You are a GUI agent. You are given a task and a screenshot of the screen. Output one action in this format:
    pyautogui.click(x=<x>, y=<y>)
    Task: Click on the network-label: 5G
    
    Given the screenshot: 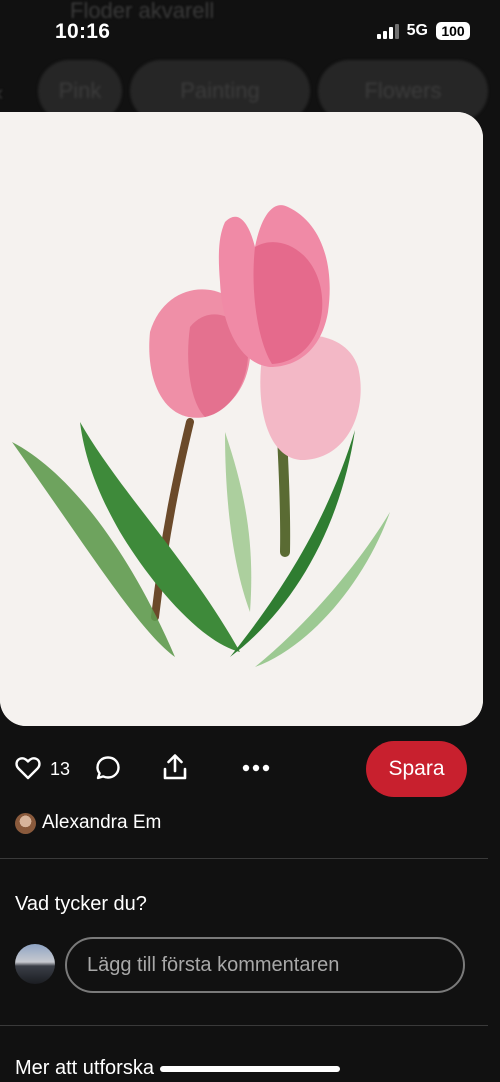 What is the action you would take?
    pyautogui.click(x=417, y=30)
    